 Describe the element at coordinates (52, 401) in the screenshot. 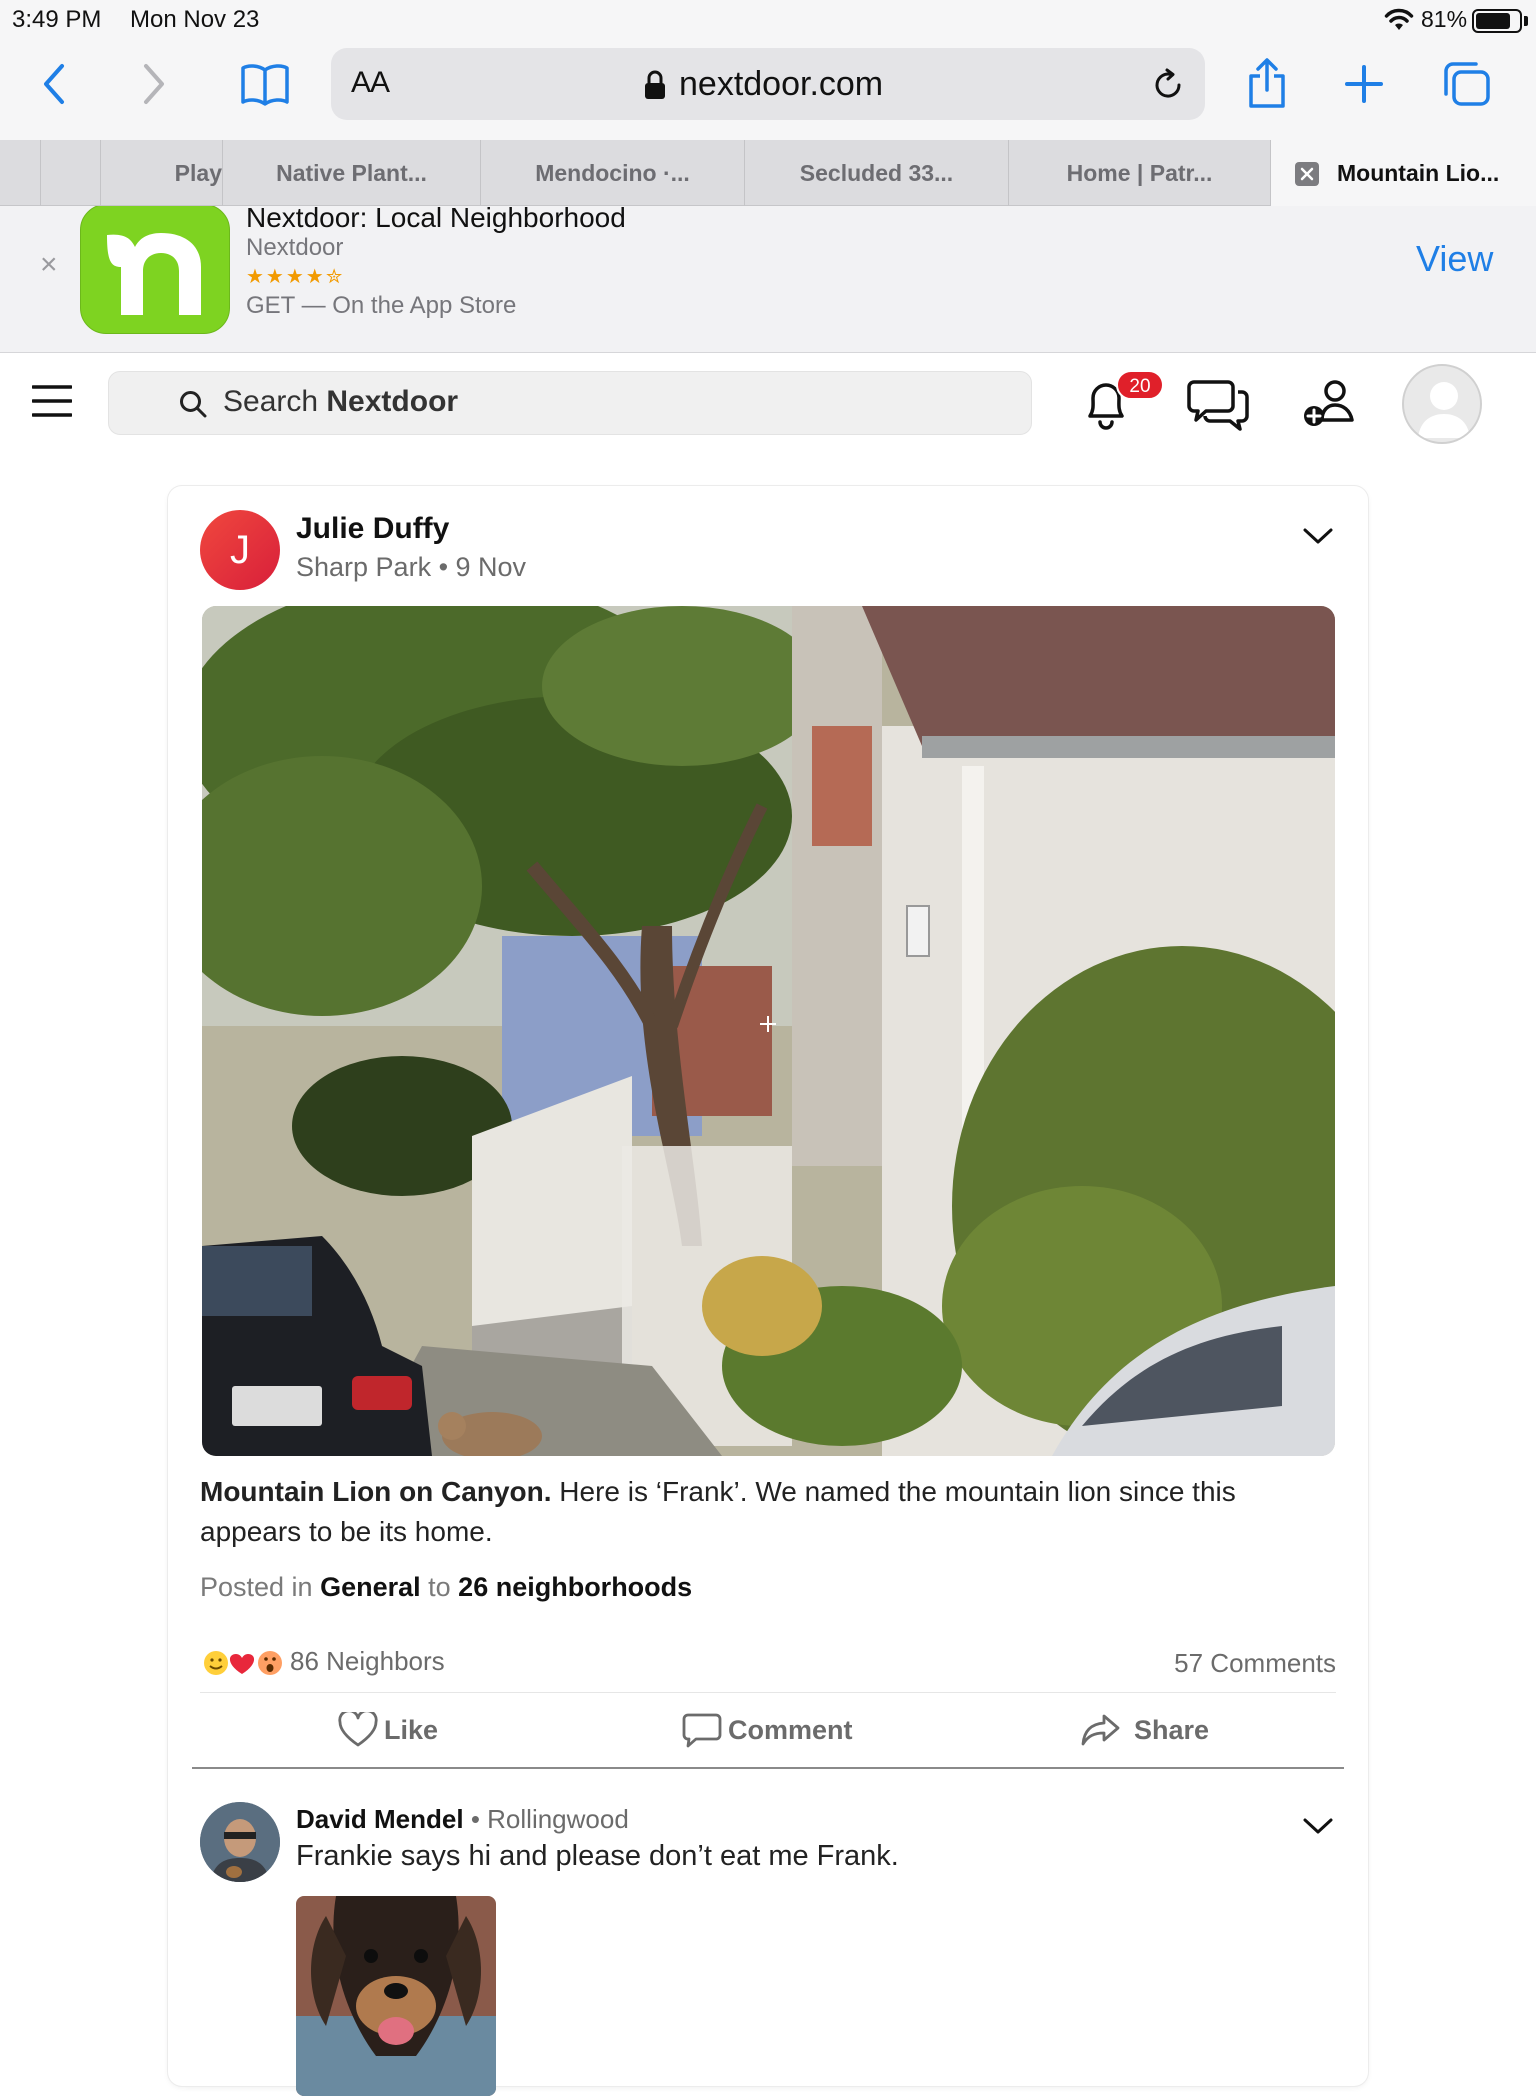

I see `hamburger-menu-icon` at that location.